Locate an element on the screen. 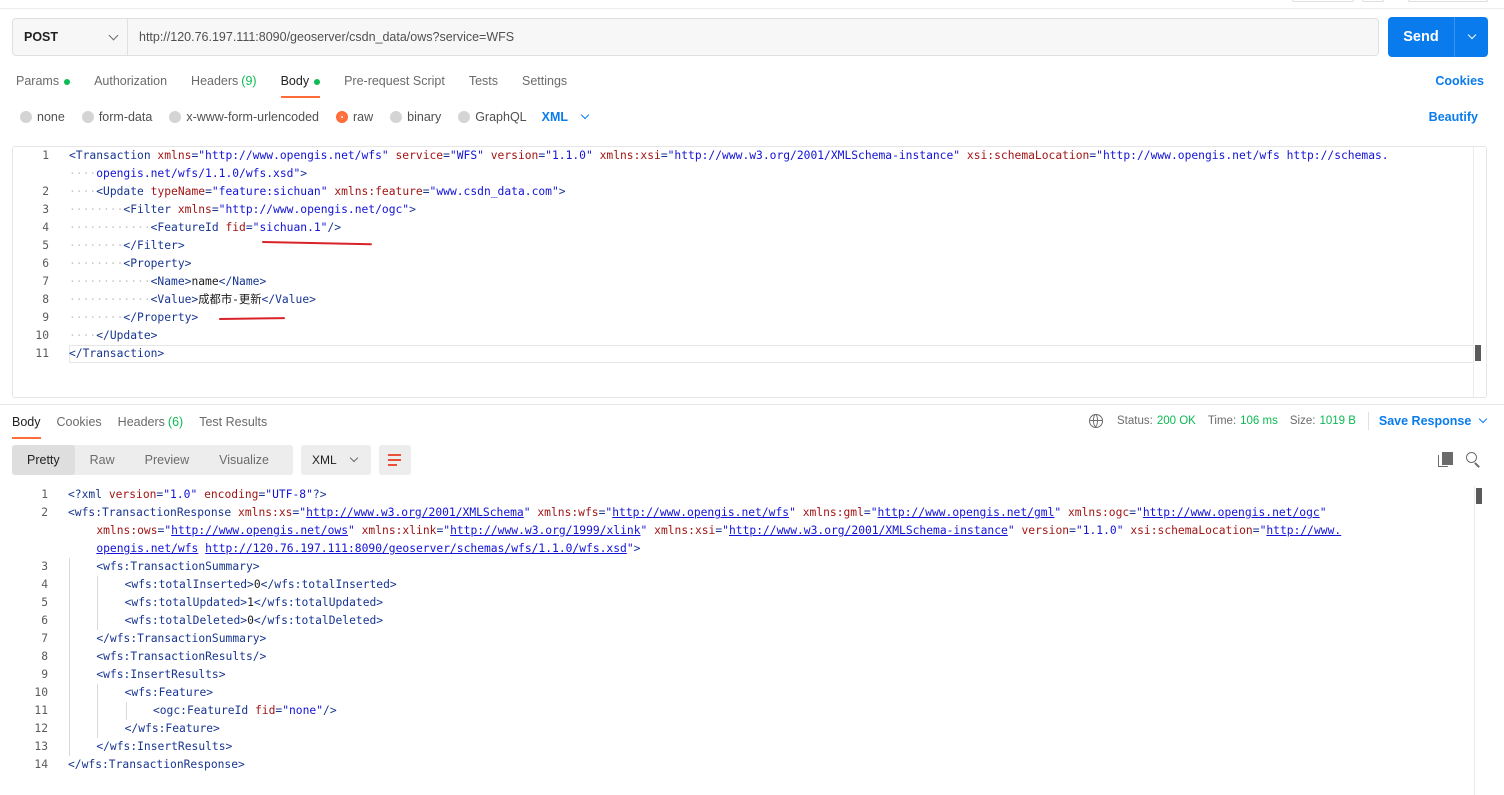  line-number: 14 is located at coordinates (41, 764).